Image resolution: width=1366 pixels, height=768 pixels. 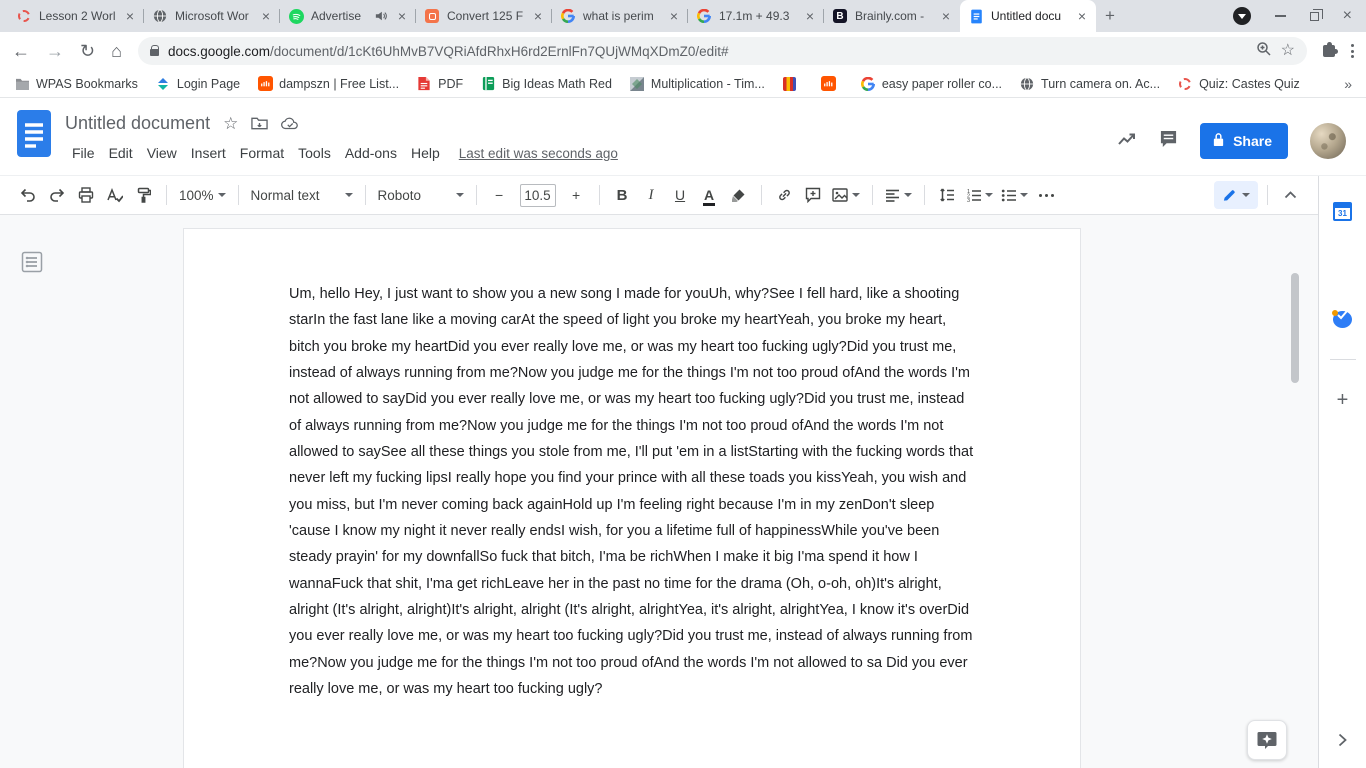 What do you see at coordinates (1290, 195) in the screenshot?
I see `collapse-toolbar-icon` at bounding box center [1290, 195].